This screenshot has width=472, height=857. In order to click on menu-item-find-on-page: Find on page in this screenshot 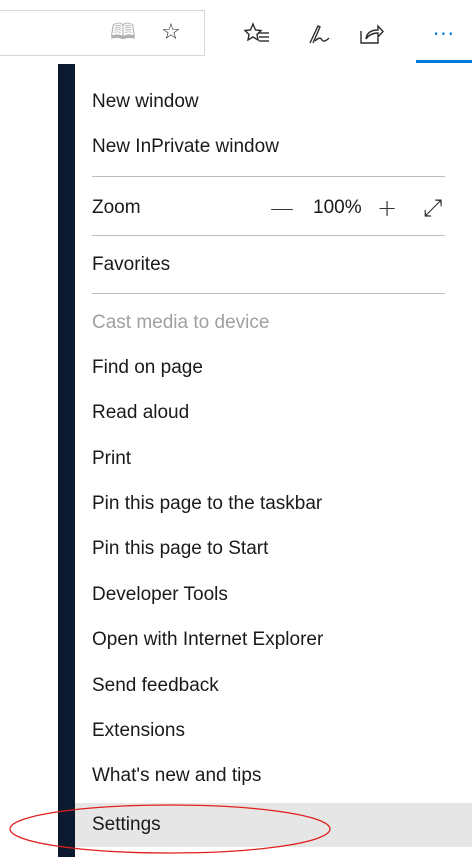, I will do `click(273, 368)`.